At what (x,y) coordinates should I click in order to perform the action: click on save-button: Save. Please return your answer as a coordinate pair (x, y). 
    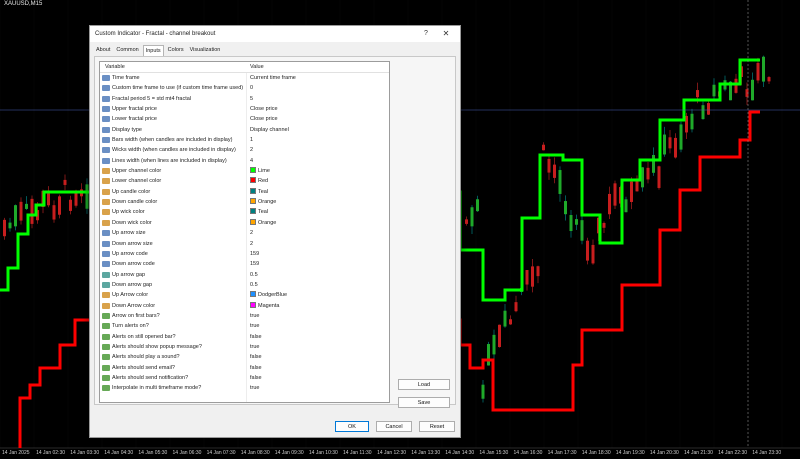
    Looking at the image, I should click on (424, 402).